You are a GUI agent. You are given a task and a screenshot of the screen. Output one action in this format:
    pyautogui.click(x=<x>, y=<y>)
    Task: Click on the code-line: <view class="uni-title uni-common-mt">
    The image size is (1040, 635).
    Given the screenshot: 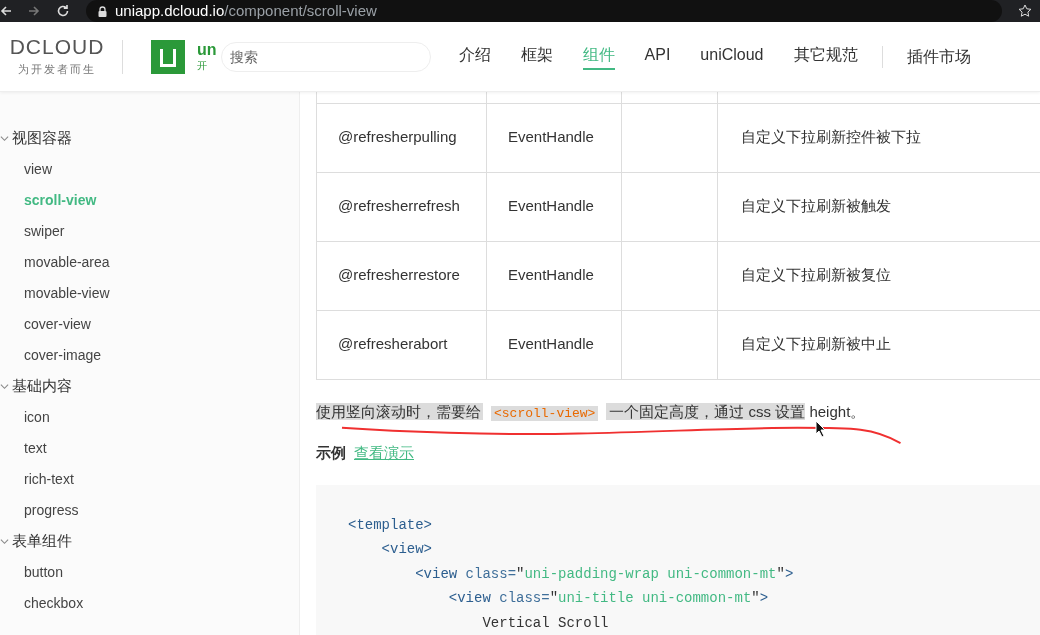 What is the action you would take?
    pyautogui.click(x=608, y=598)
    